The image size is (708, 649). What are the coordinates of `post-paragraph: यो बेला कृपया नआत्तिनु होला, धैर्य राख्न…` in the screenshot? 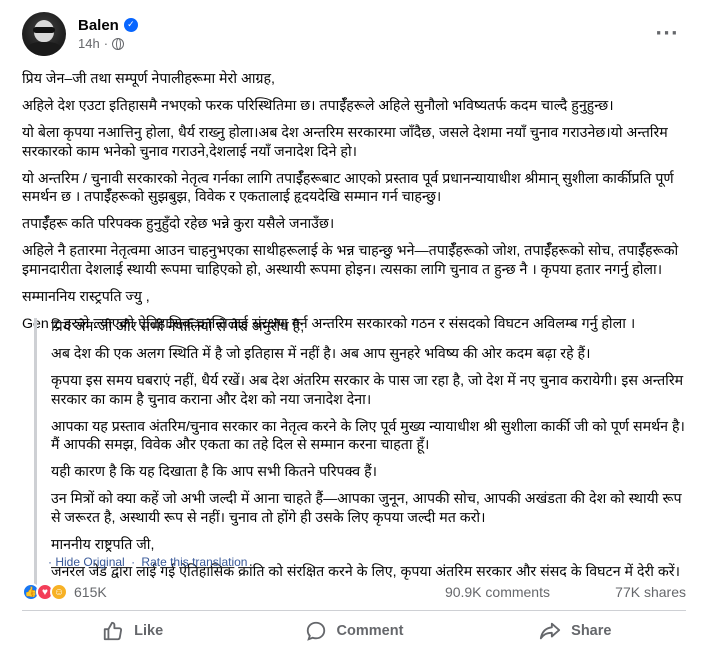 It's located at (345, 142).